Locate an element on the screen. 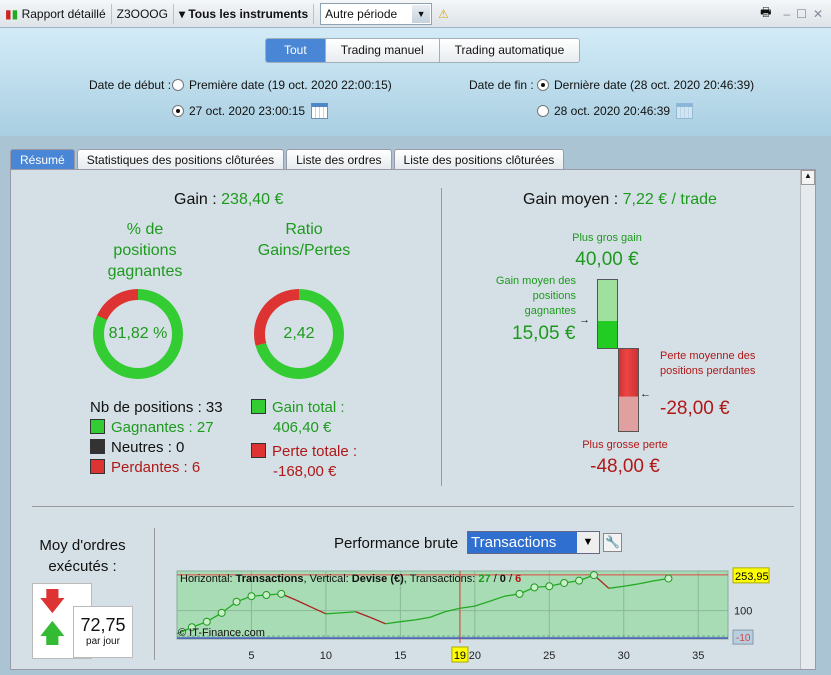  x-tick-label: 25 is located at coordinates (549, 656).